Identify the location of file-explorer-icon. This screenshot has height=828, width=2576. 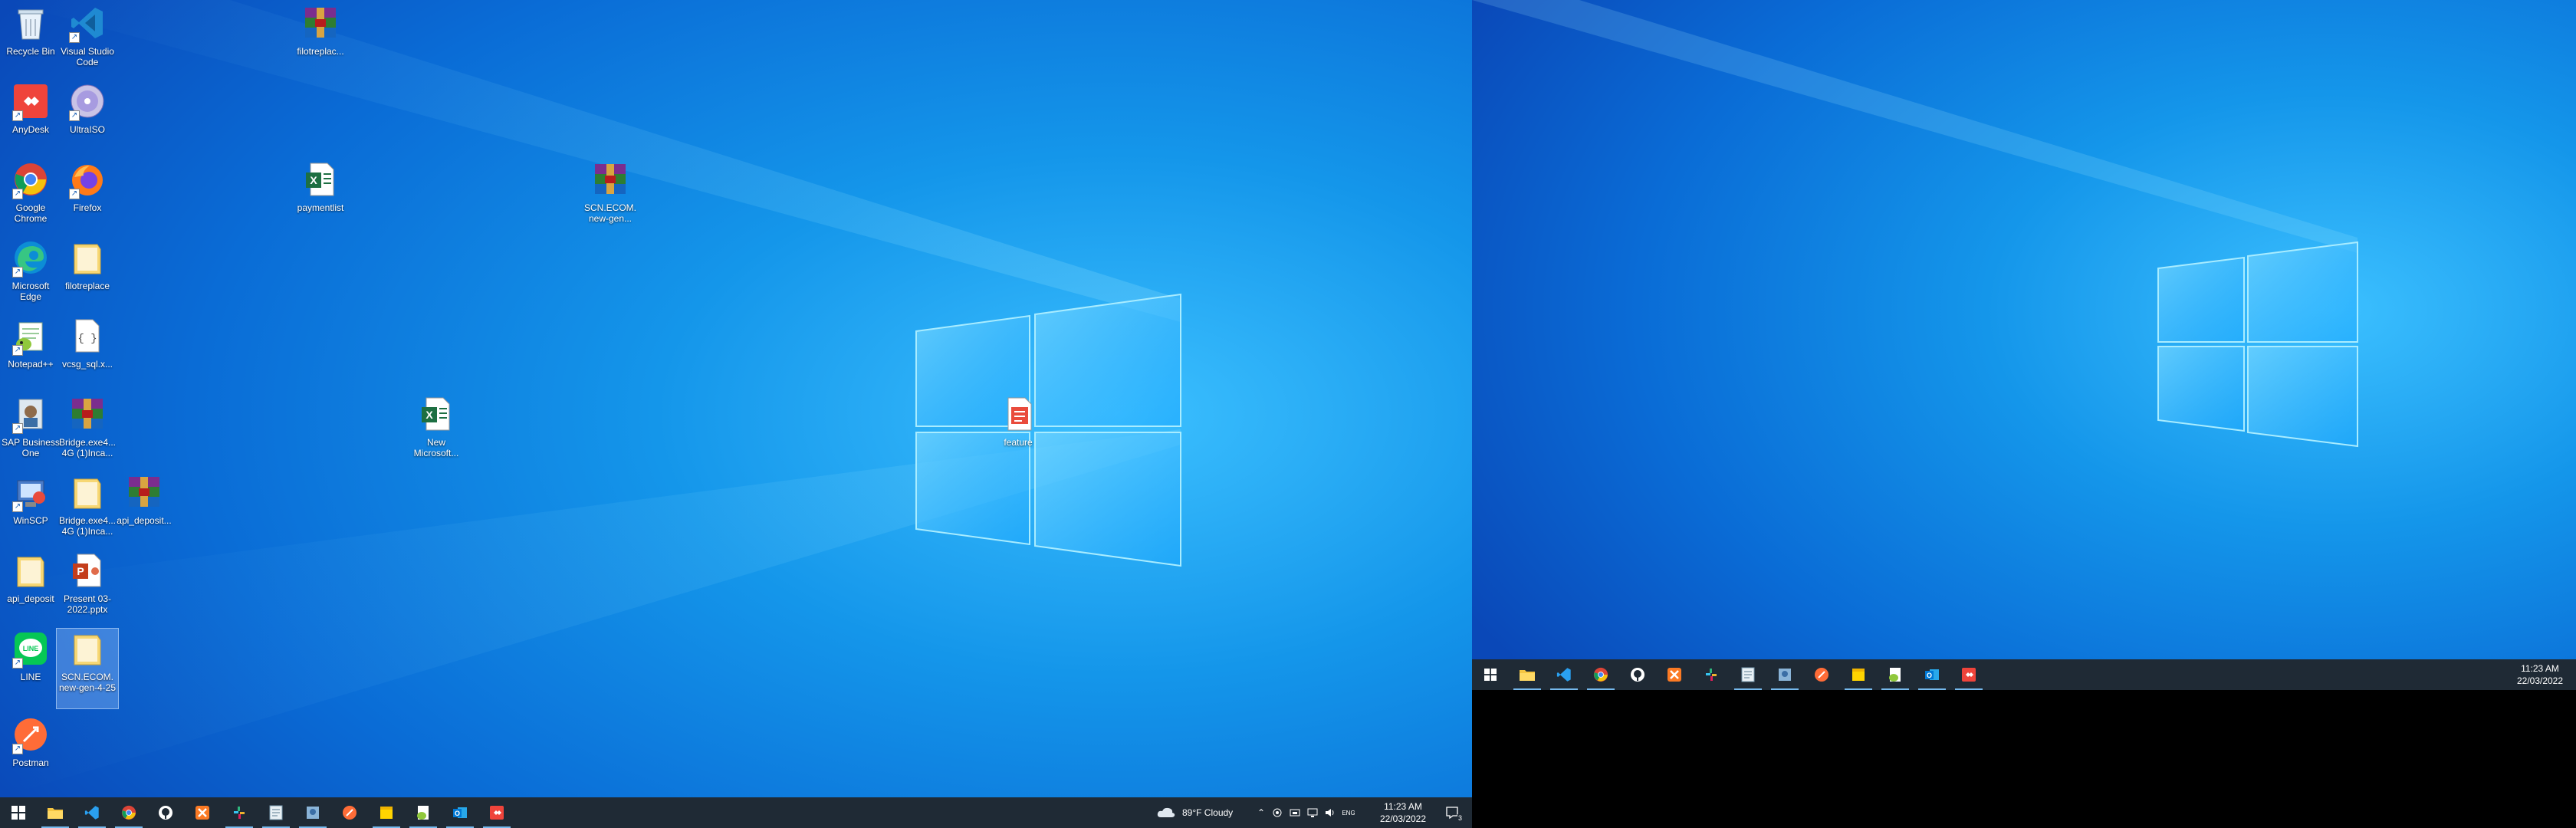
(1527, 675).